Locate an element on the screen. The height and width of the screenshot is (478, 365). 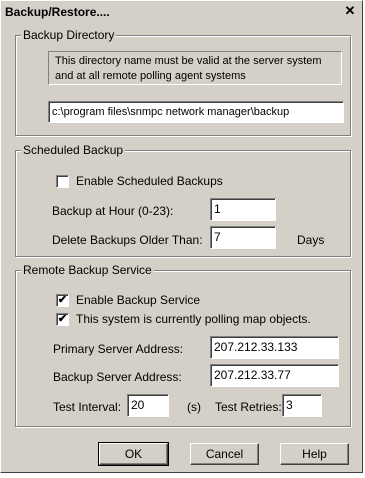
enable-backup-service-checkbox: ✔ is located at coordinates (62, 300).